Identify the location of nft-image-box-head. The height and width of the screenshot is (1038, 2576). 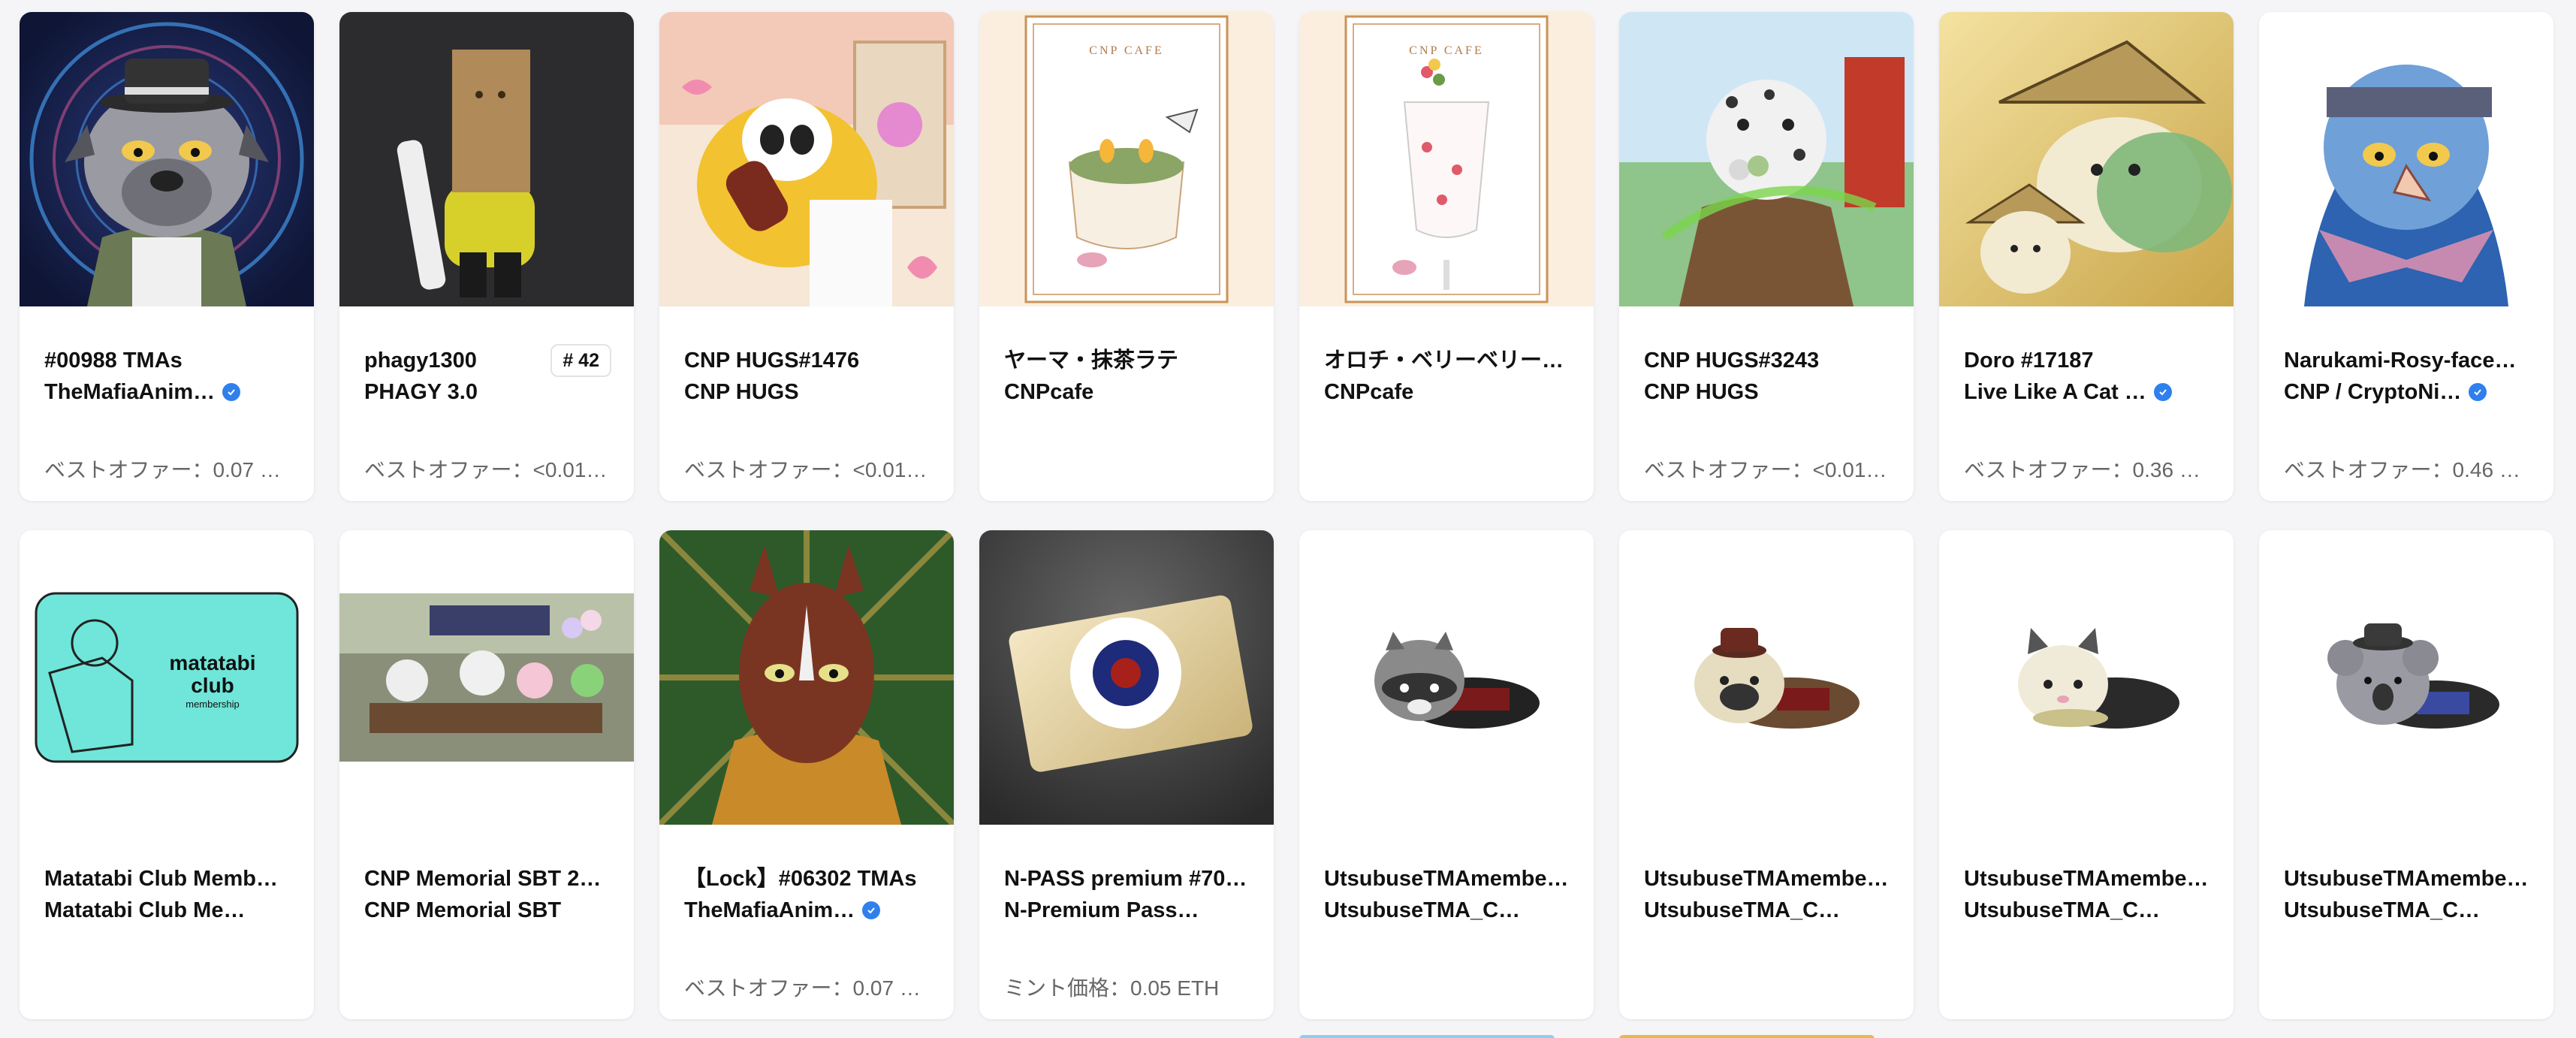
(486, 159).